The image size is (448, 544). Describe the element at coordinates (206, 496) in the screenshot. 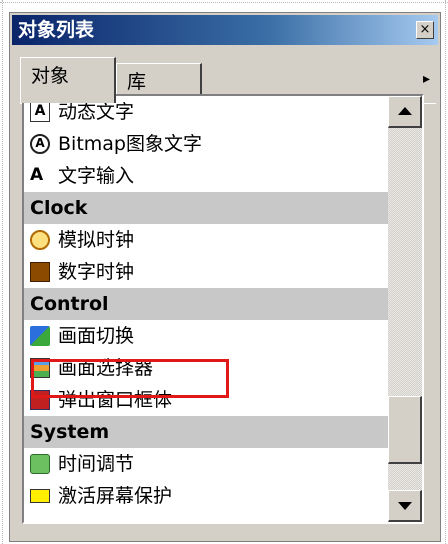

I see `list-item-screensaver: 激活屏幕保护` at that location.